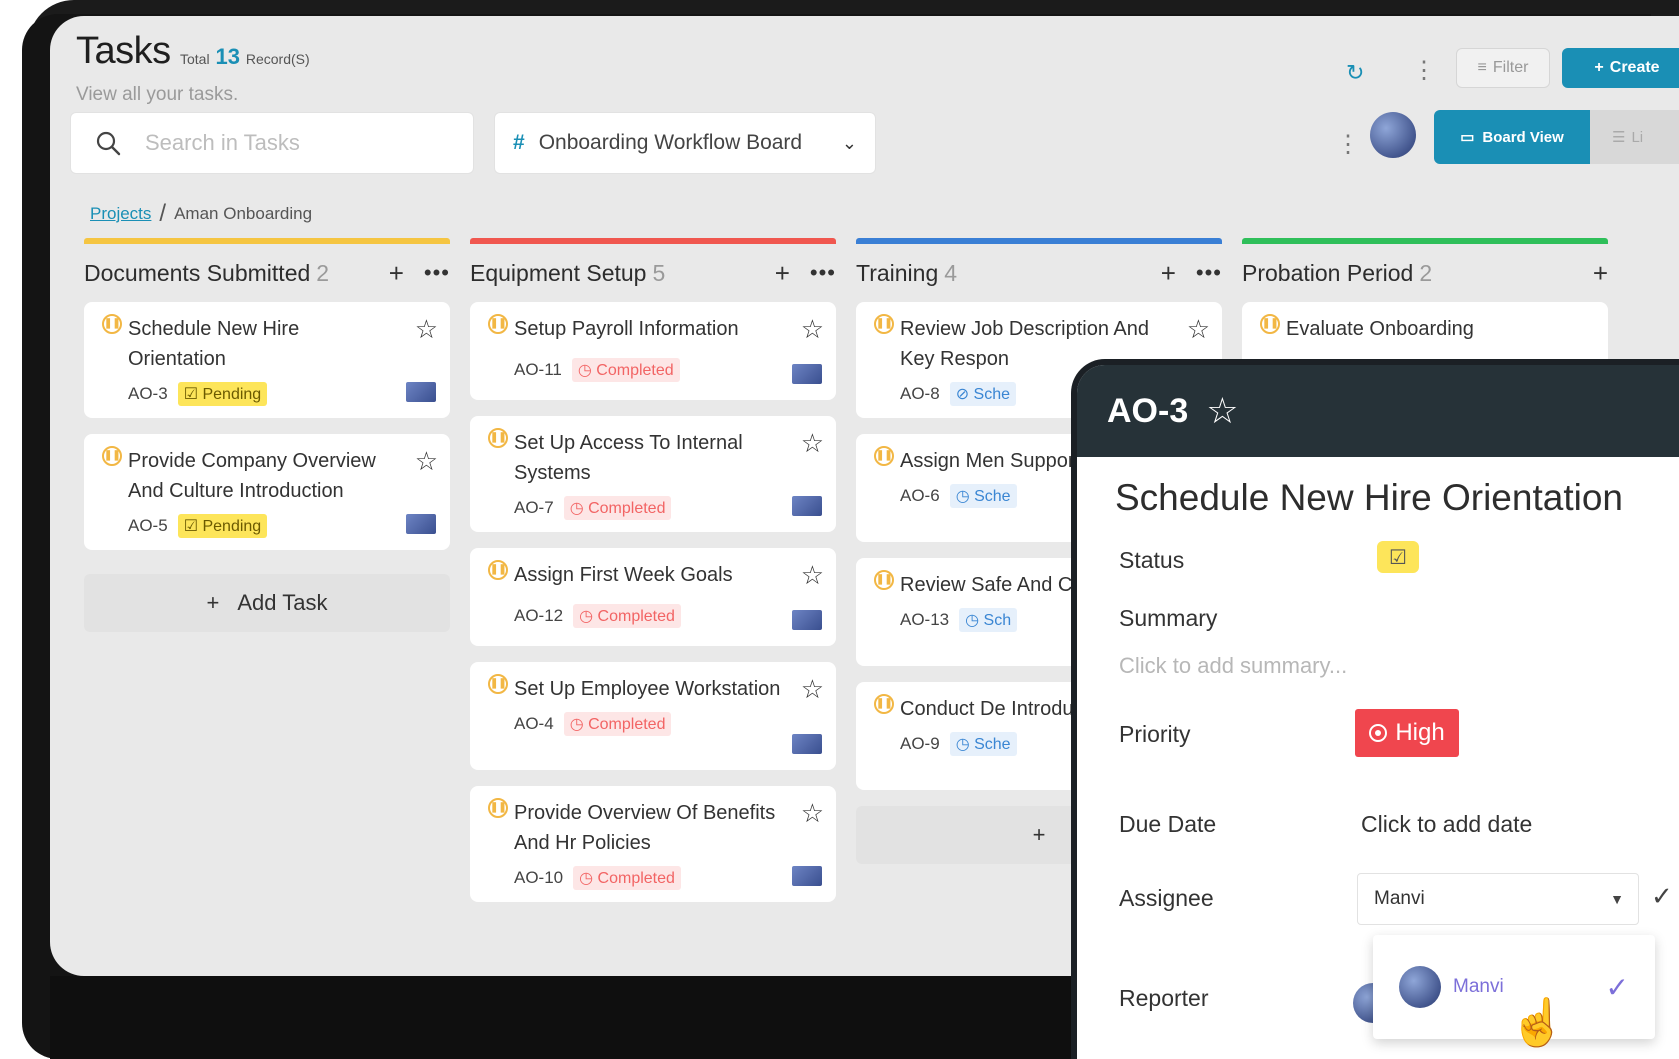 This screenshot has height=1059, width=1679. What do you see at coordinates (1168, 824) in the screenshot?
I see `due-date-label: Due Date` at bounding box center [1168, 824].